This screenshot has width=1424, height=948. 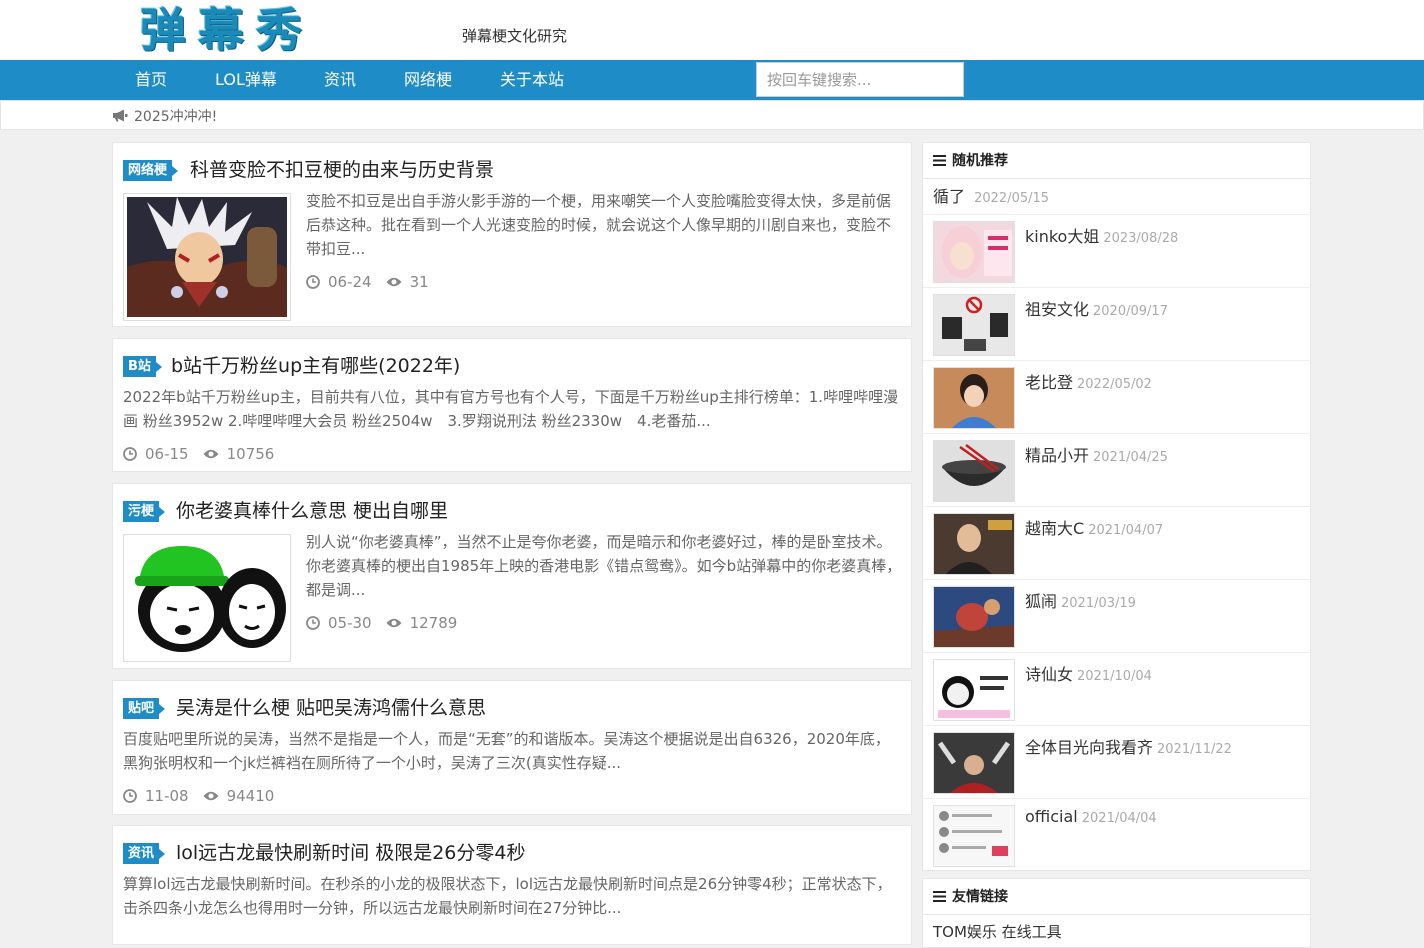 I want to click on post-thumbnail-image, so click(x=207, y=598).